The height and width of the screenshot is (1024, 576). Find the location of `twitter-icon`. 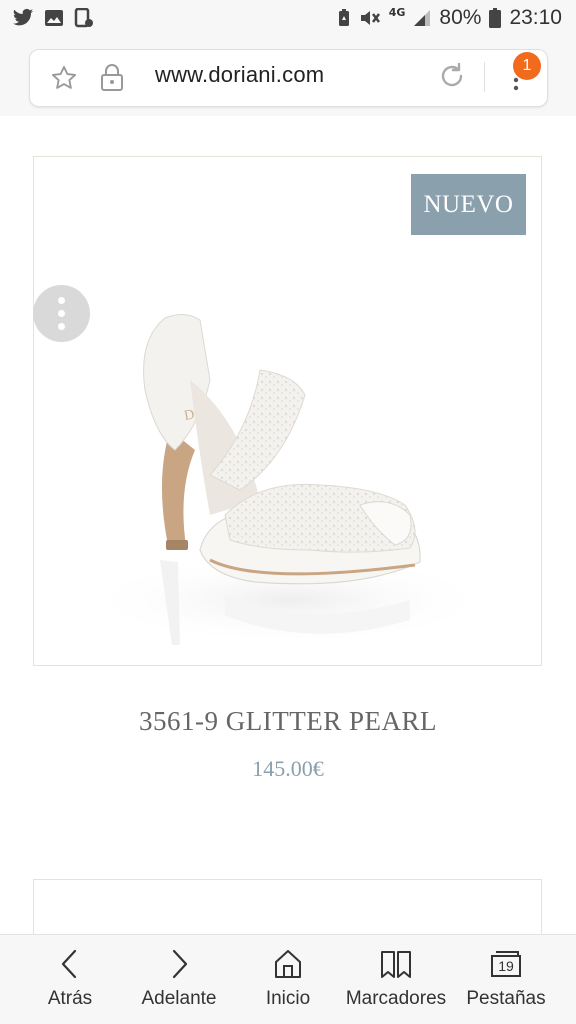

twitter-icon is located at coordinates (23, 17).